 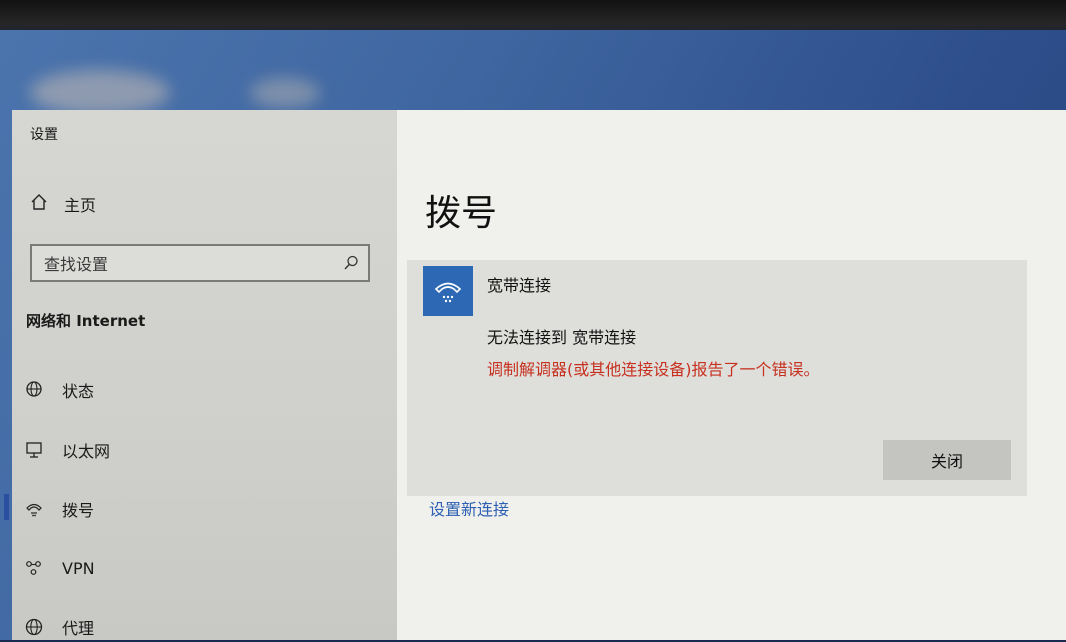 I want to click on home-nav: 主页, so click(x=63, y=204).